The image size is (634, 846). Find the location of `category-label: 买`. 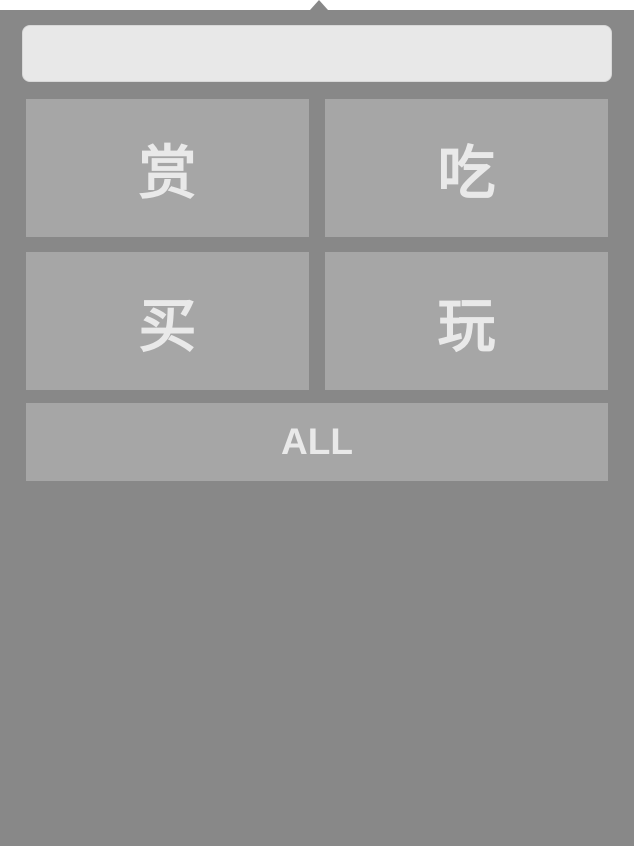

category-label: 买 is located at coordinates (167, 326).